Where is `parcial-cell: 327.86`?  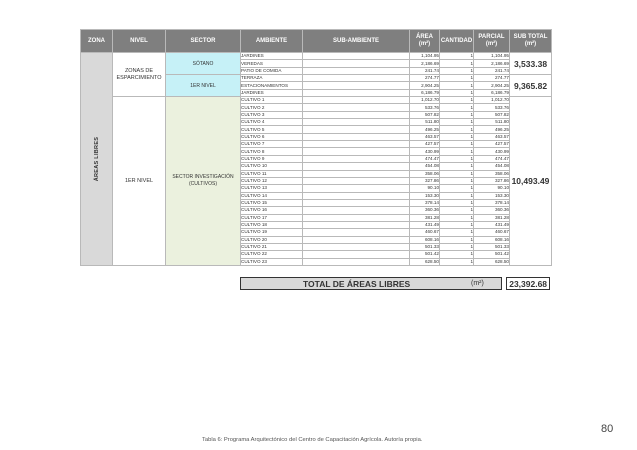
parcial-cell: 327.86 is located at coordinates (491, 181).